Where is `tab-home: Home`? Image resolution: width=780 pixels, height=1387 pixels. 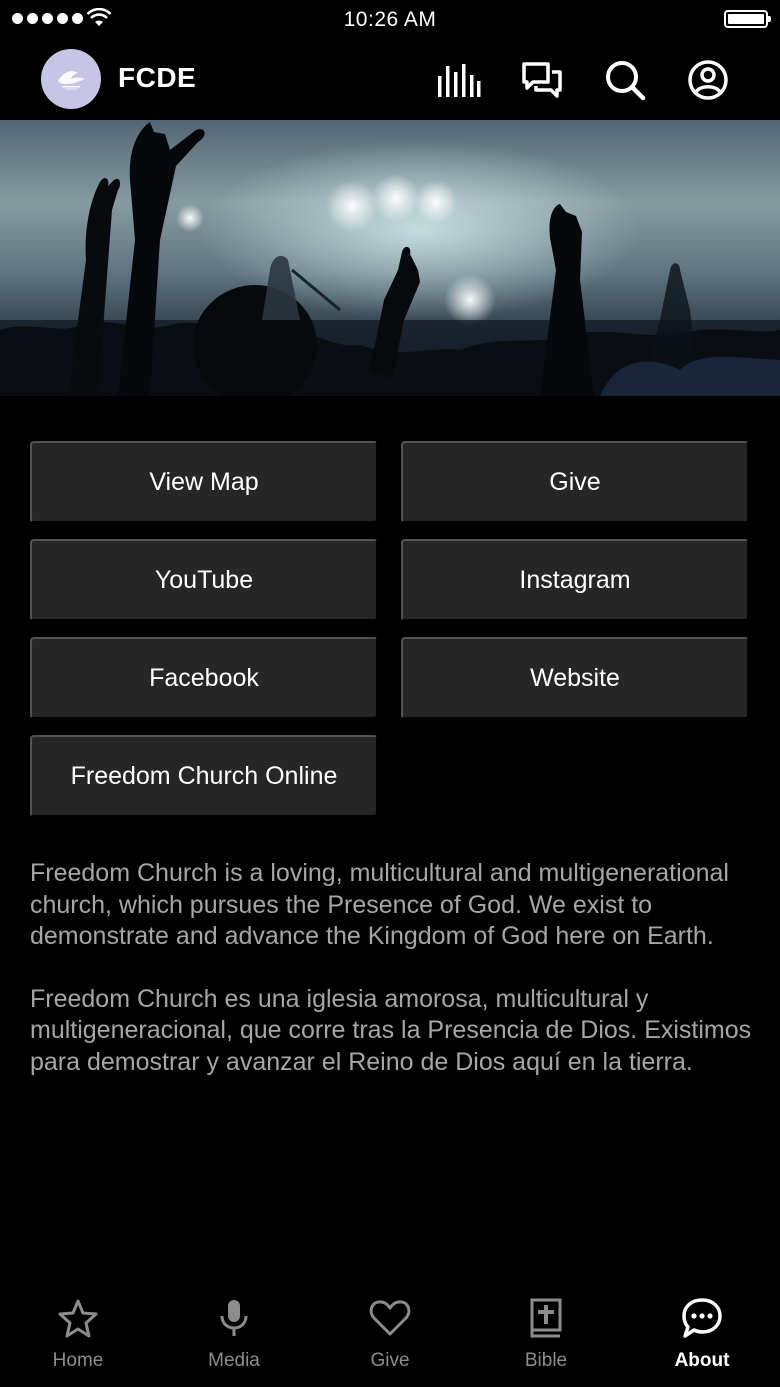 tab-home: Home is located at coordinates (78, 1337).